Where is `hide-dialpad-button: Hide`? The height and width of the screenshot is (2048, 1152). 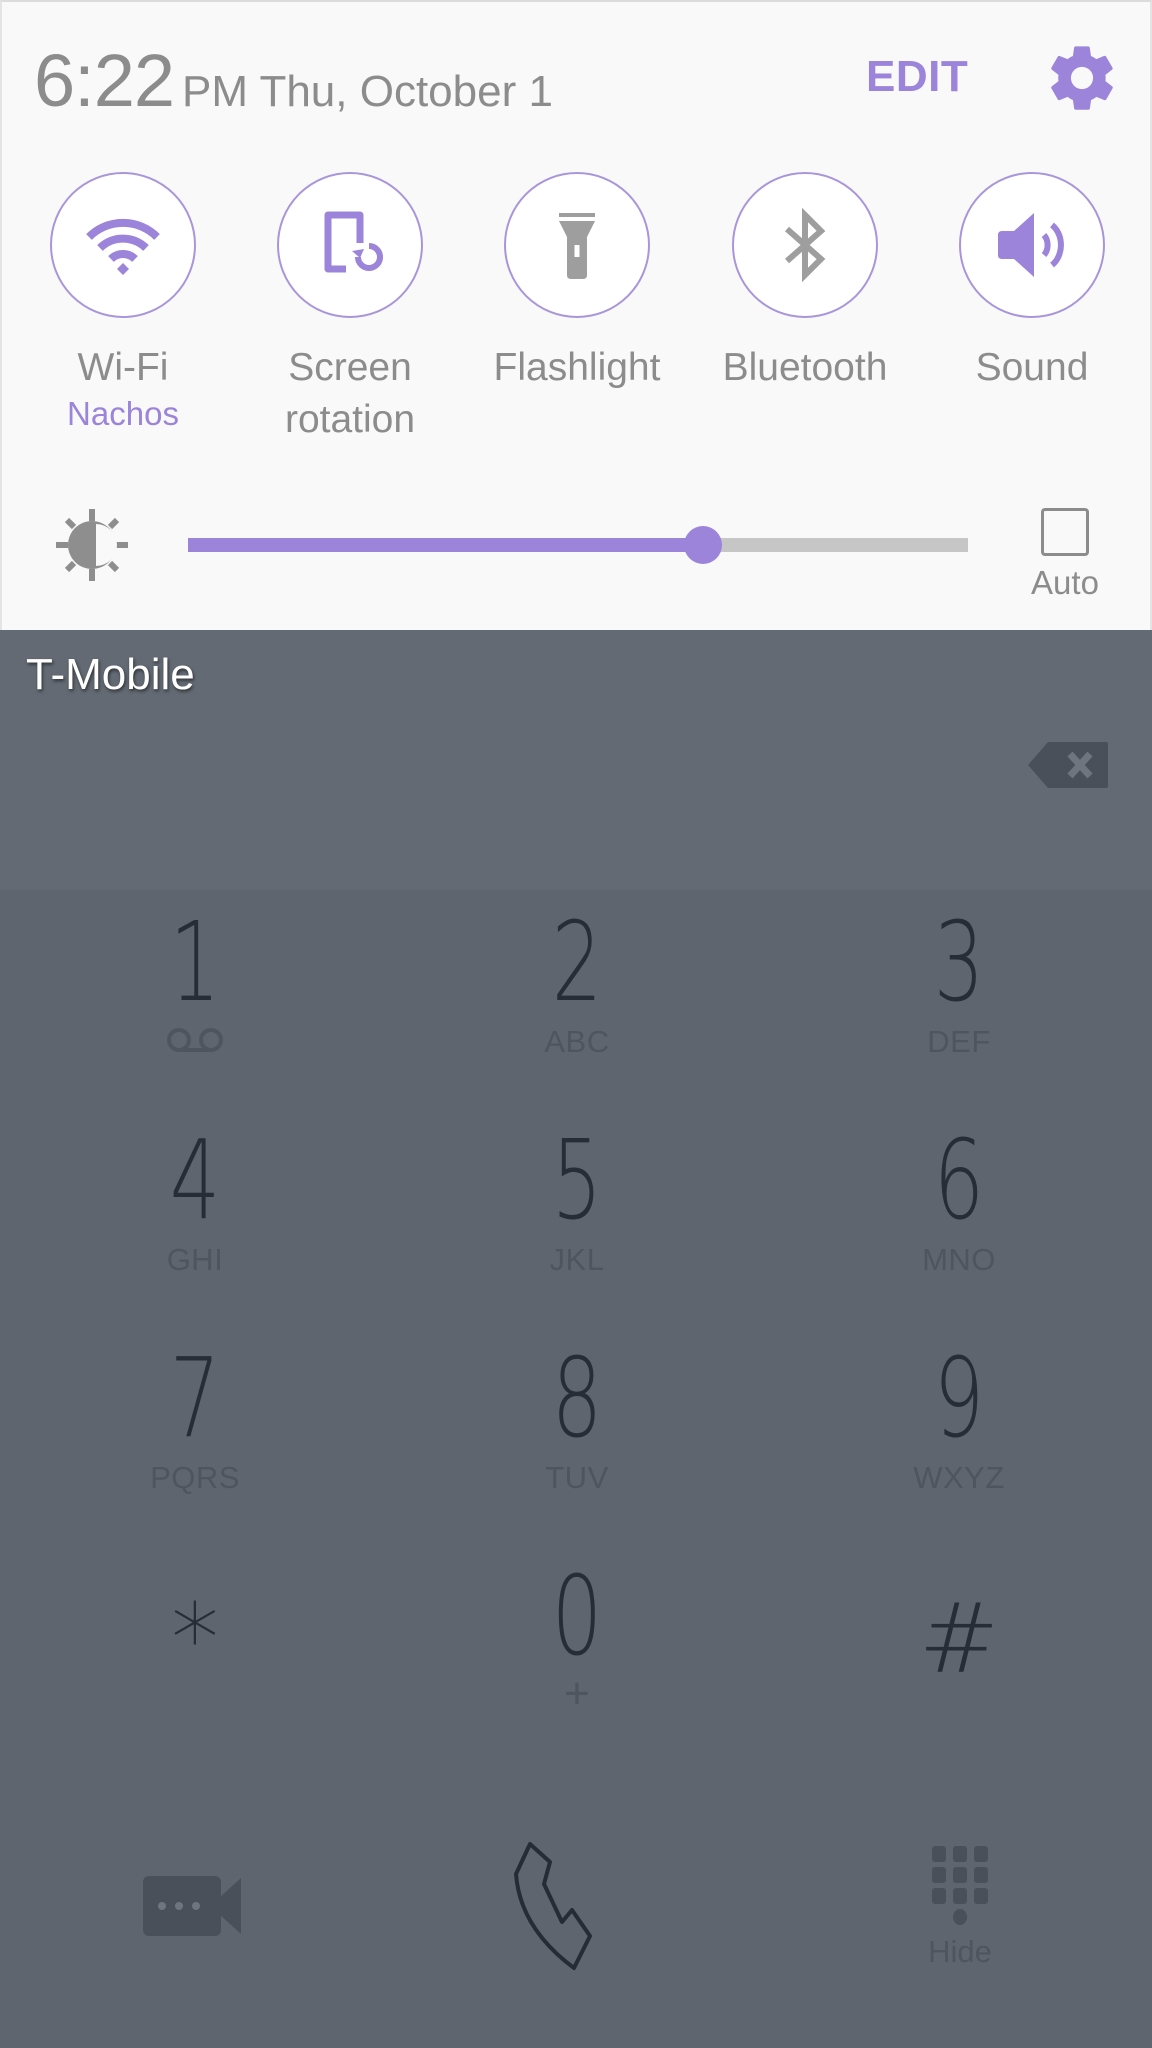
hide-dialpad-button: Hide is located at coordinates (960, 1908).